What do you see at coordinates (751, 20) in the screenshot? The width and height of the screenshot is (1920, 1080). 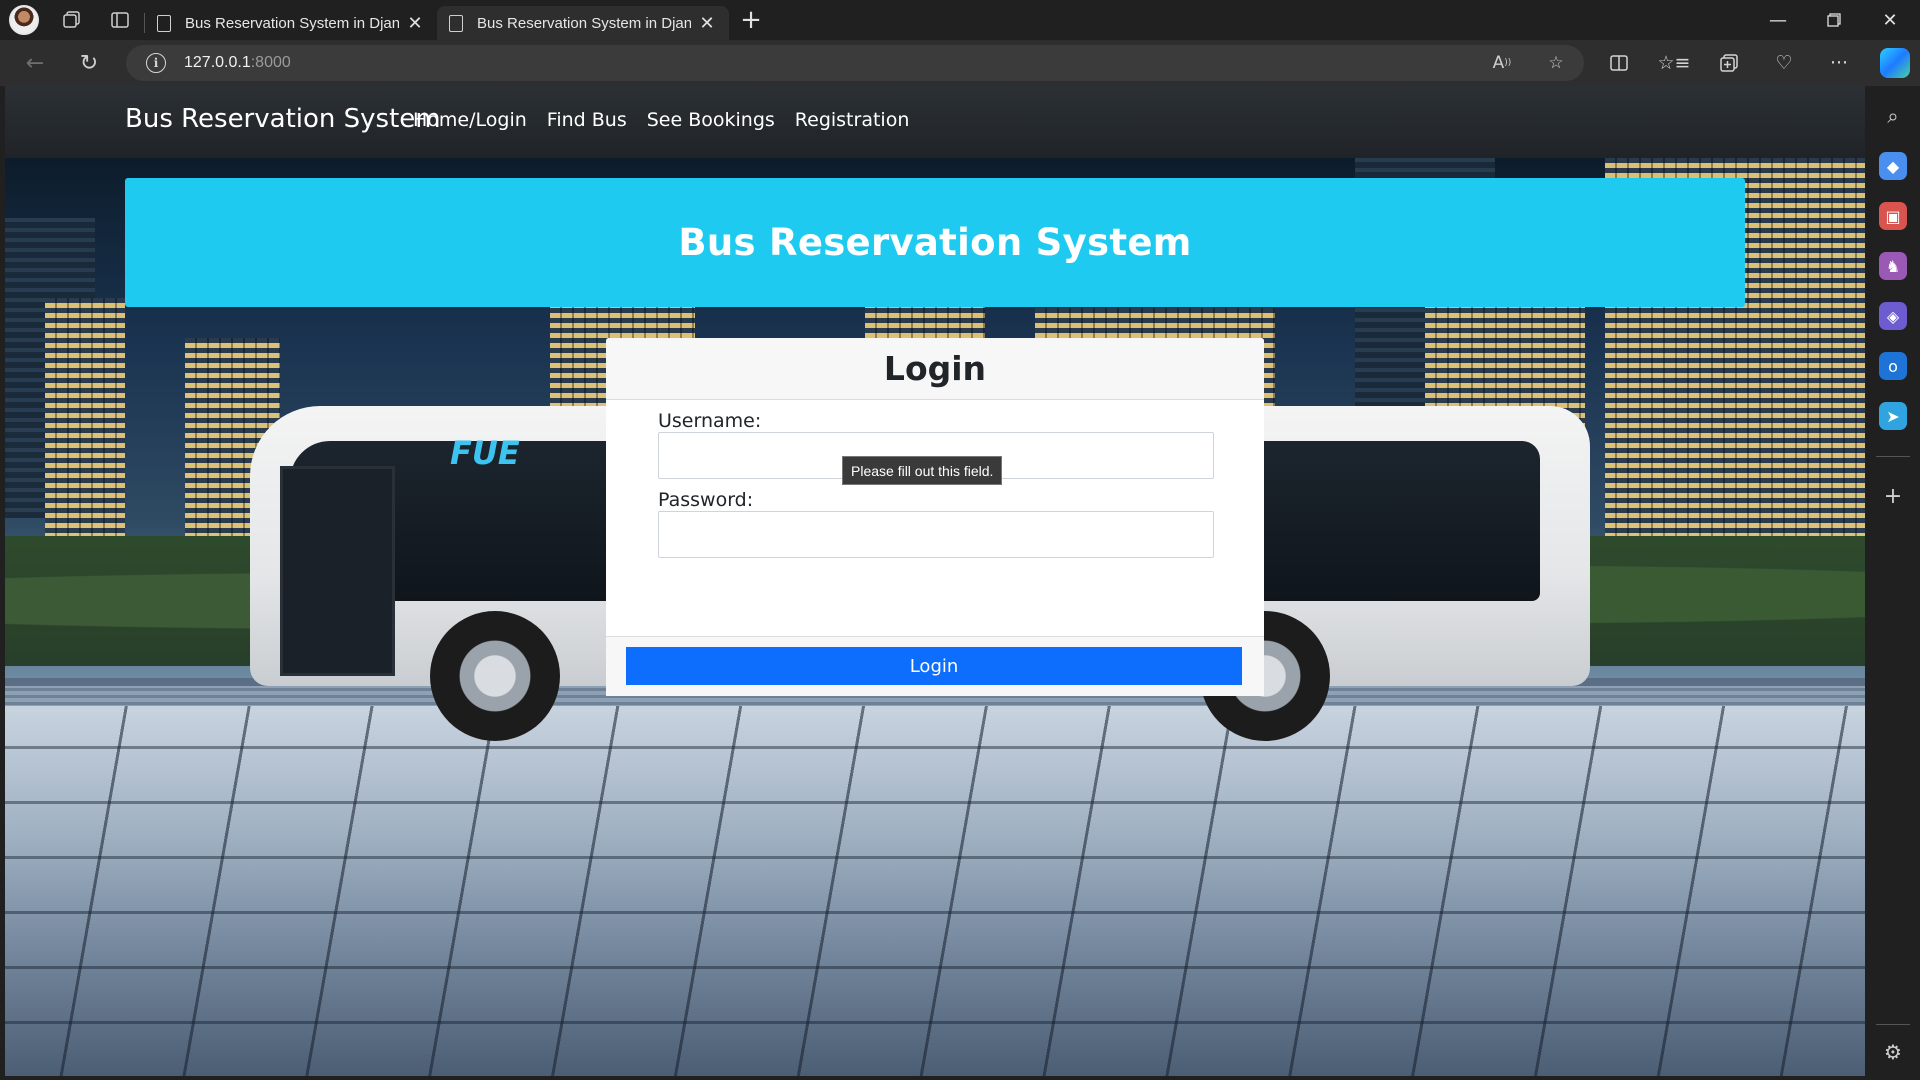 I see `new-tab-button: +` at bounding box center [751, 20].